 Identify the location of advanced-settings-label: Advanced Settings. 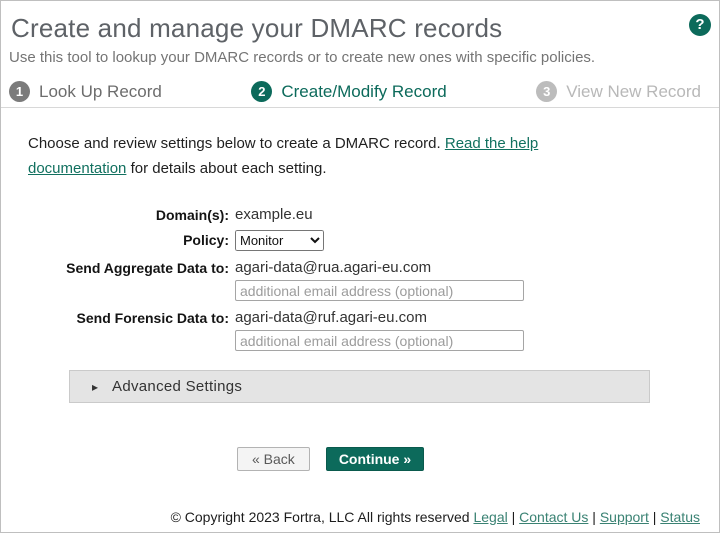
(177, 386).